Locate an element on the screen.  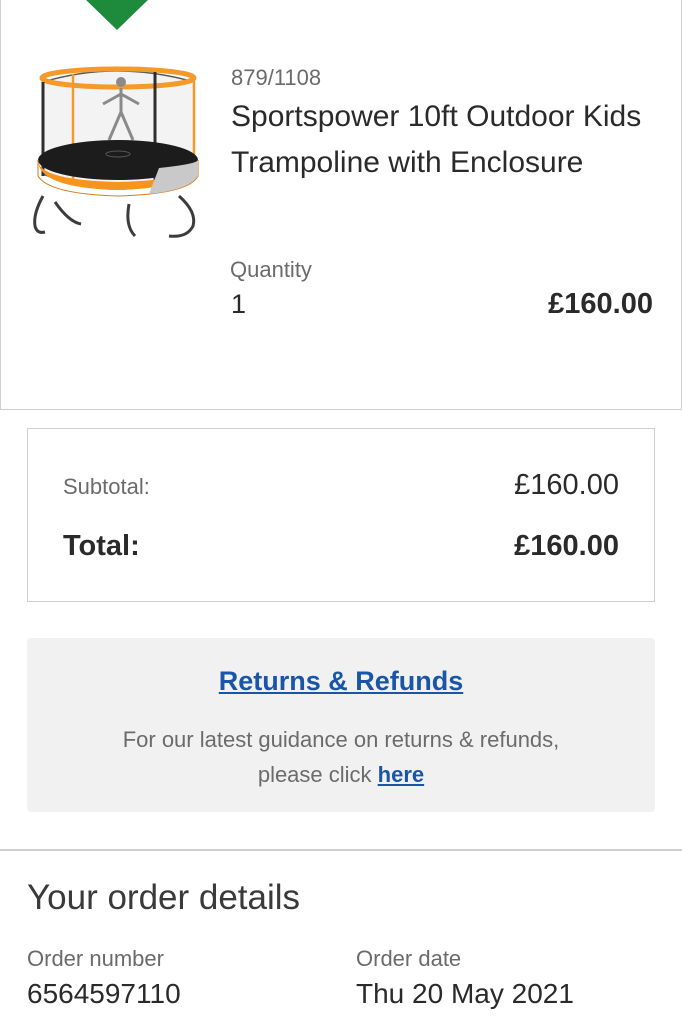
order-date-value: Thu 20 May 2021 is located at coordinates (465, 993).